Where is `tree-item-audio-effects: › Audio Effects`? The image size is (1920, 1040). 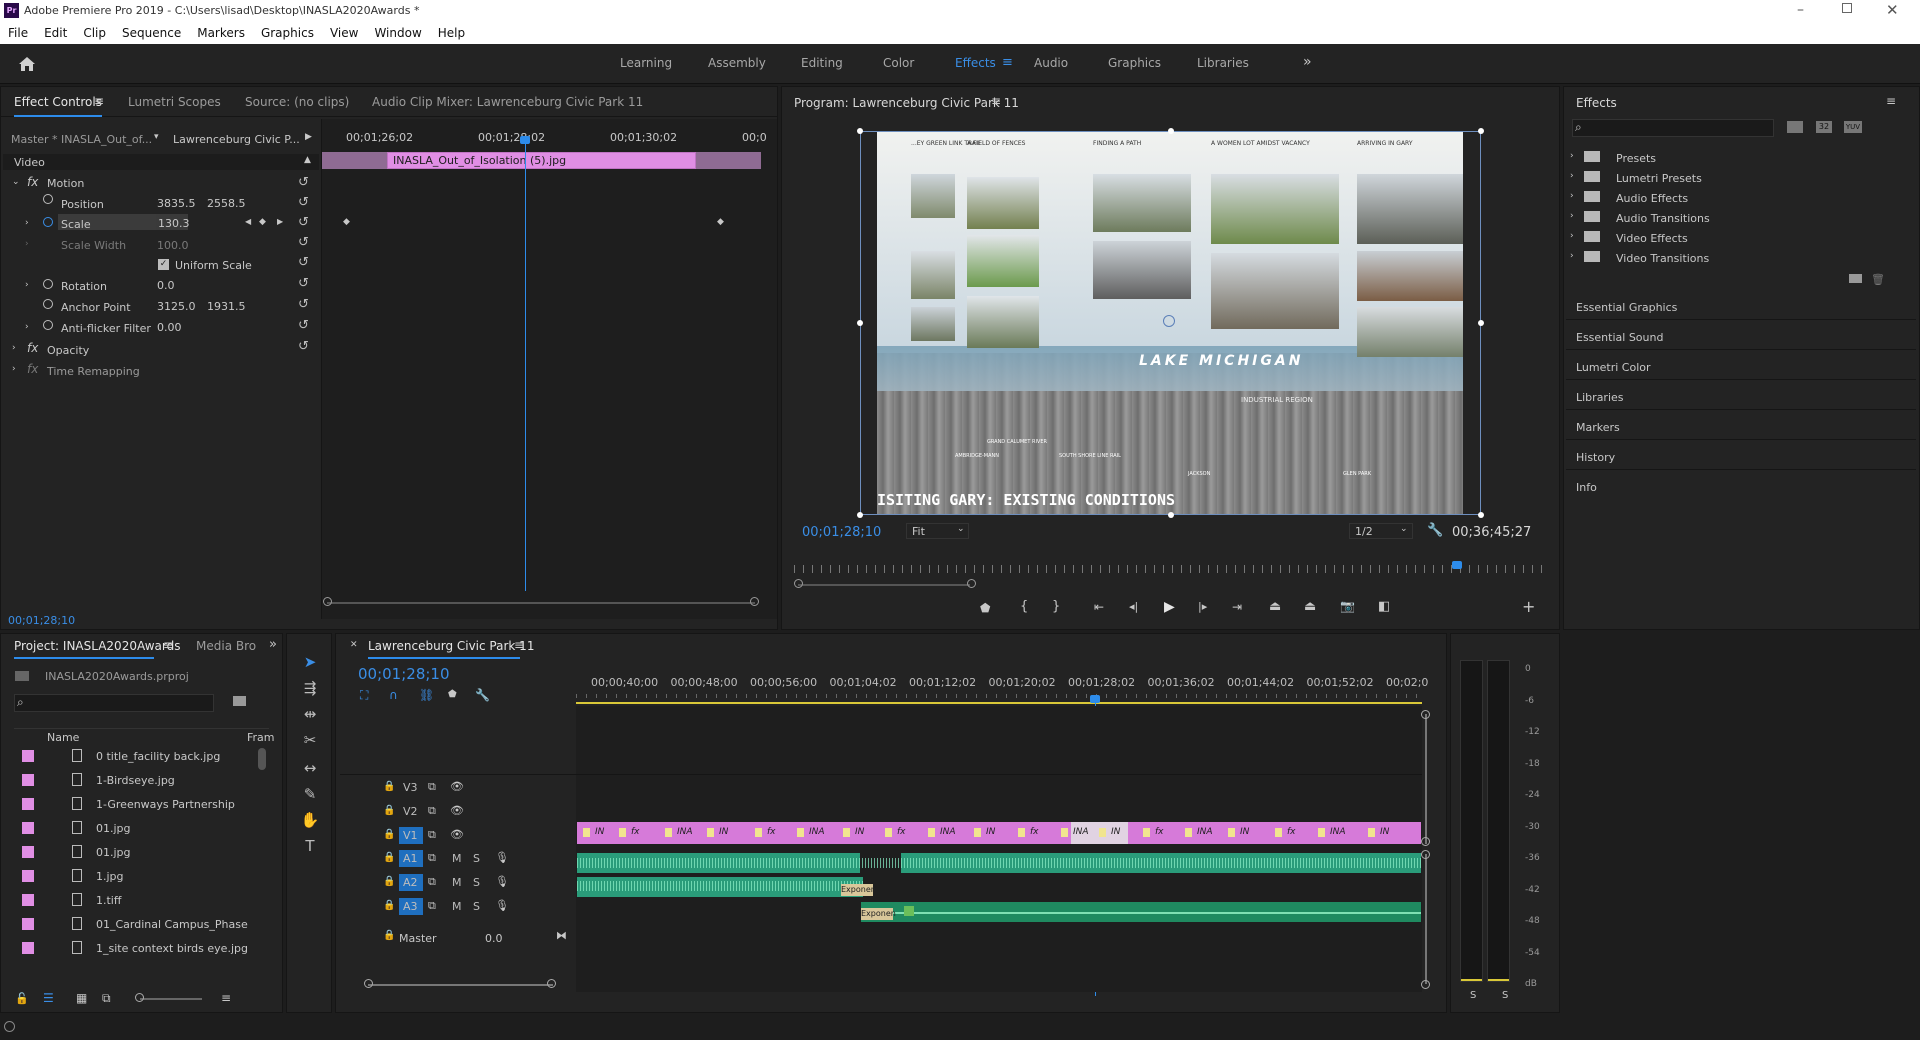
tree-item-audio-effects: › Audio Effects is located at coordinates (1740, 199).